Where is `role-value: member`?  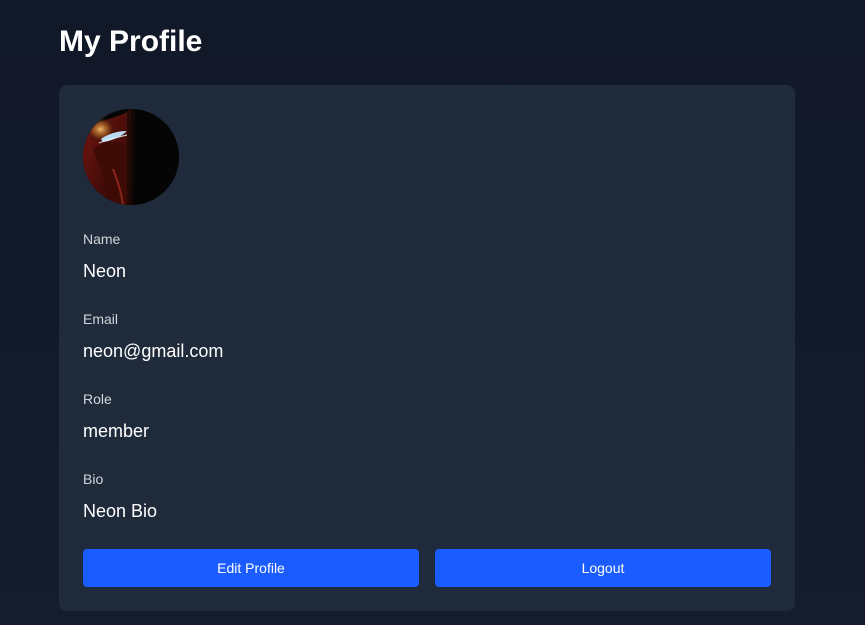 role-value: member is located at coordinates (116, 431).